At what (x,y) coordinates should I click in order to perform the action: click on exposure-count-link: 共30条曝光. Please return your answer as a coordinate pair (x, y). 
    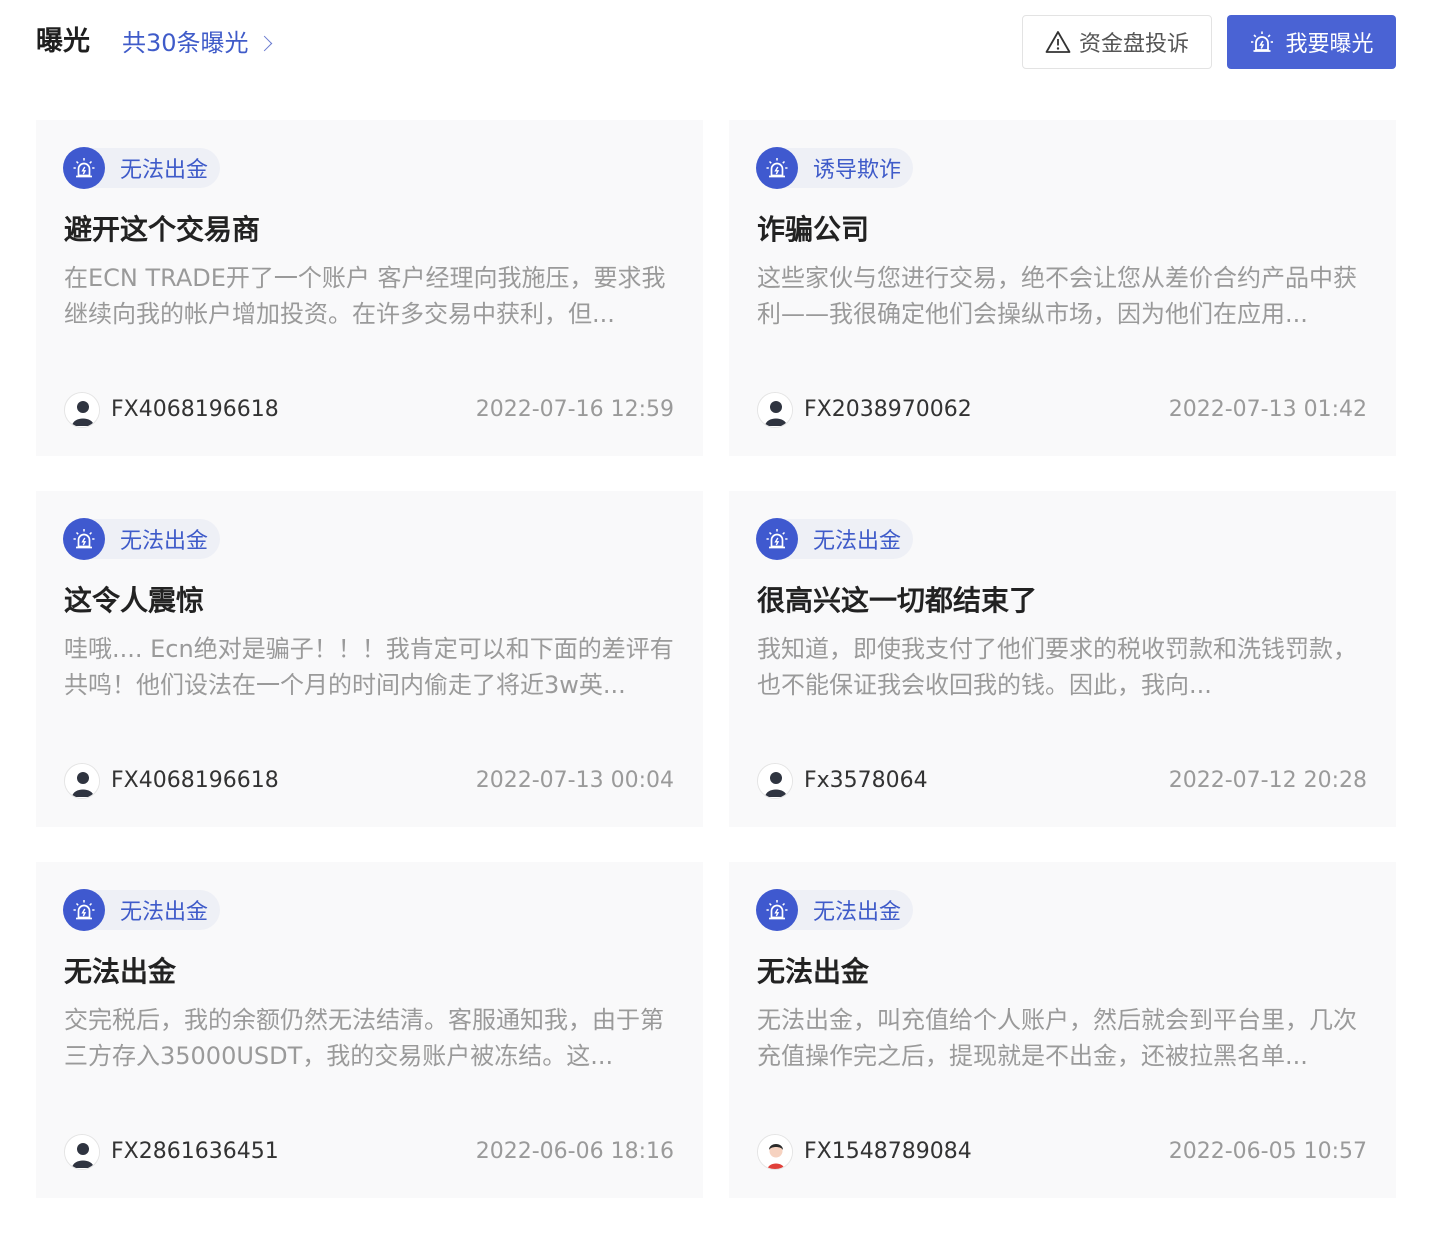
    Looking at the image, I should click on (197, 43).